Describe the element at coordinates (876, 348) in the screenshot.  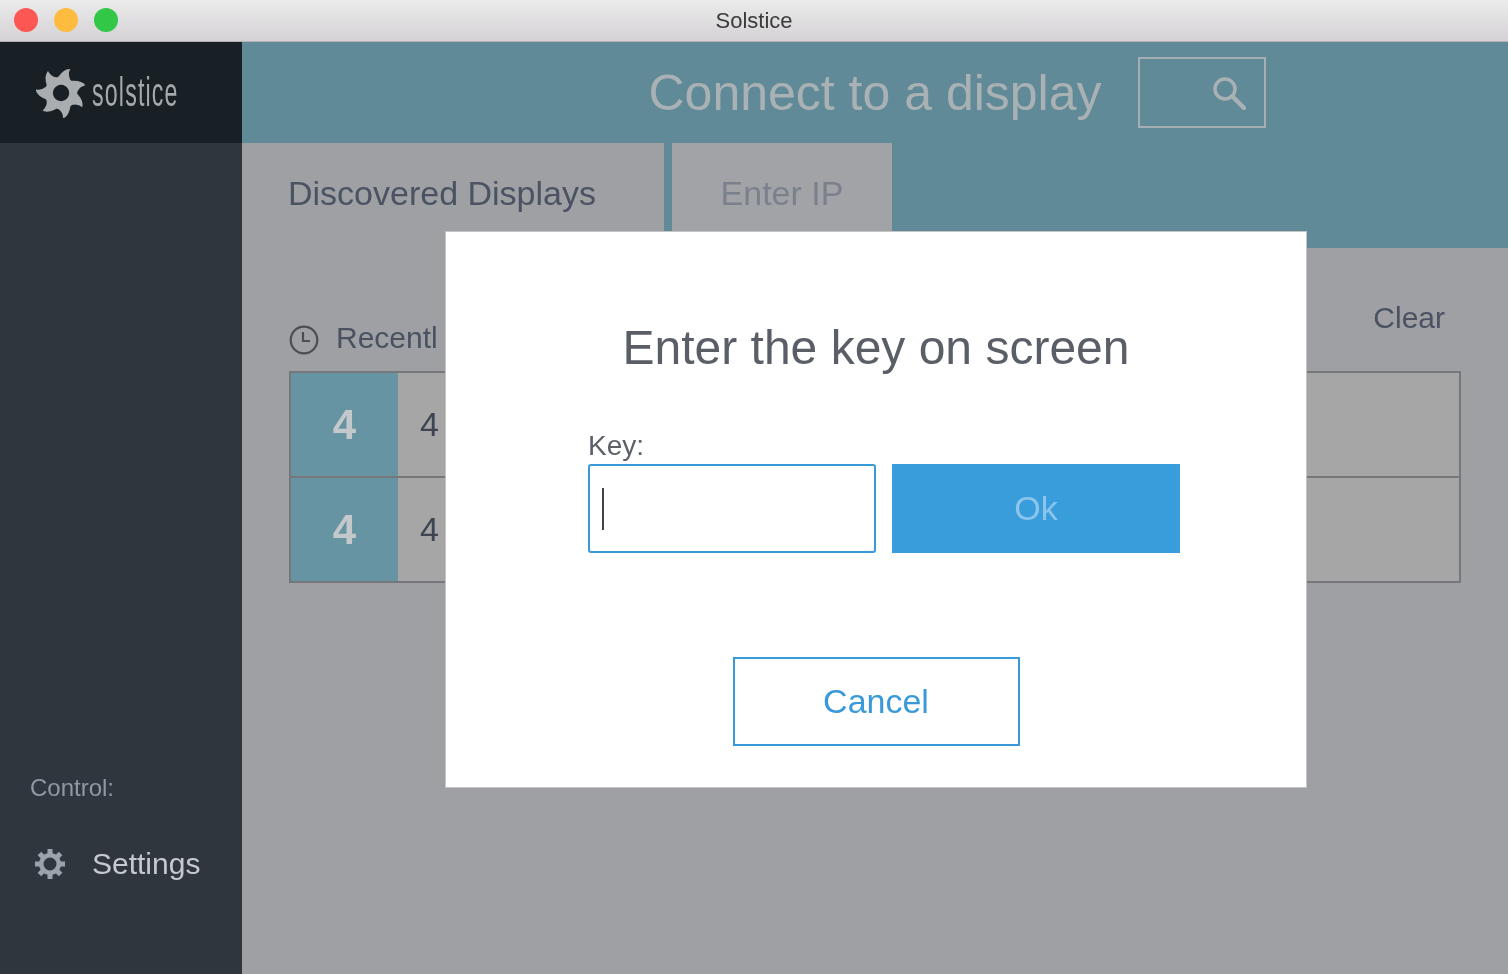
I see `dialog-title: Enter the key on screen` at that location.